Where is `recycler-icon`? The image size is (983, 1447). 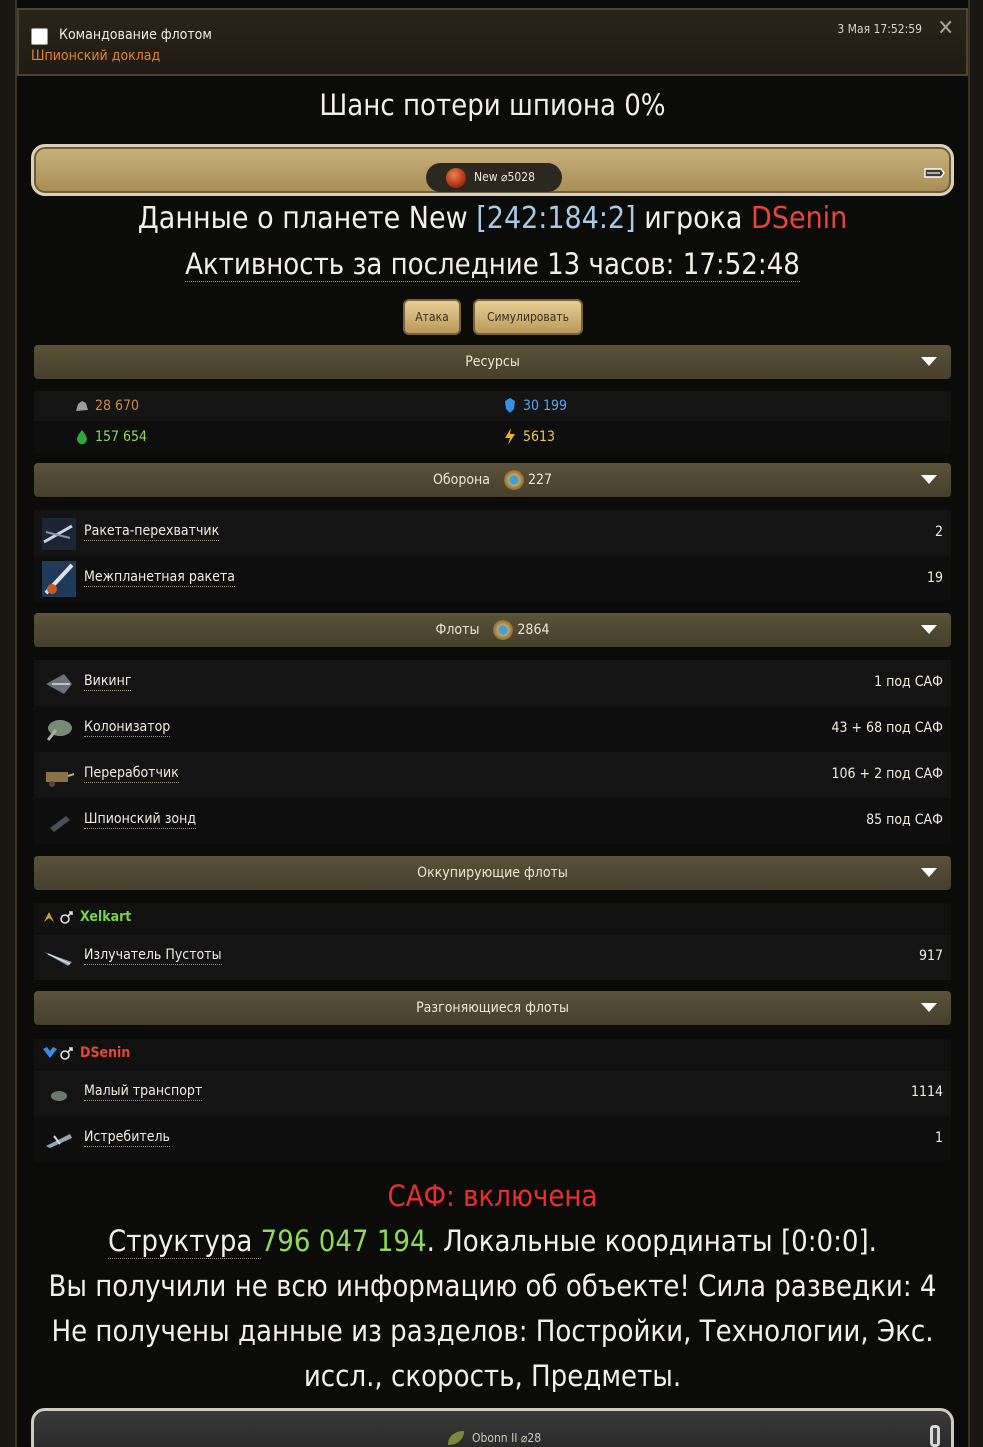
recycler-icon is located at coordinates (60, 779).